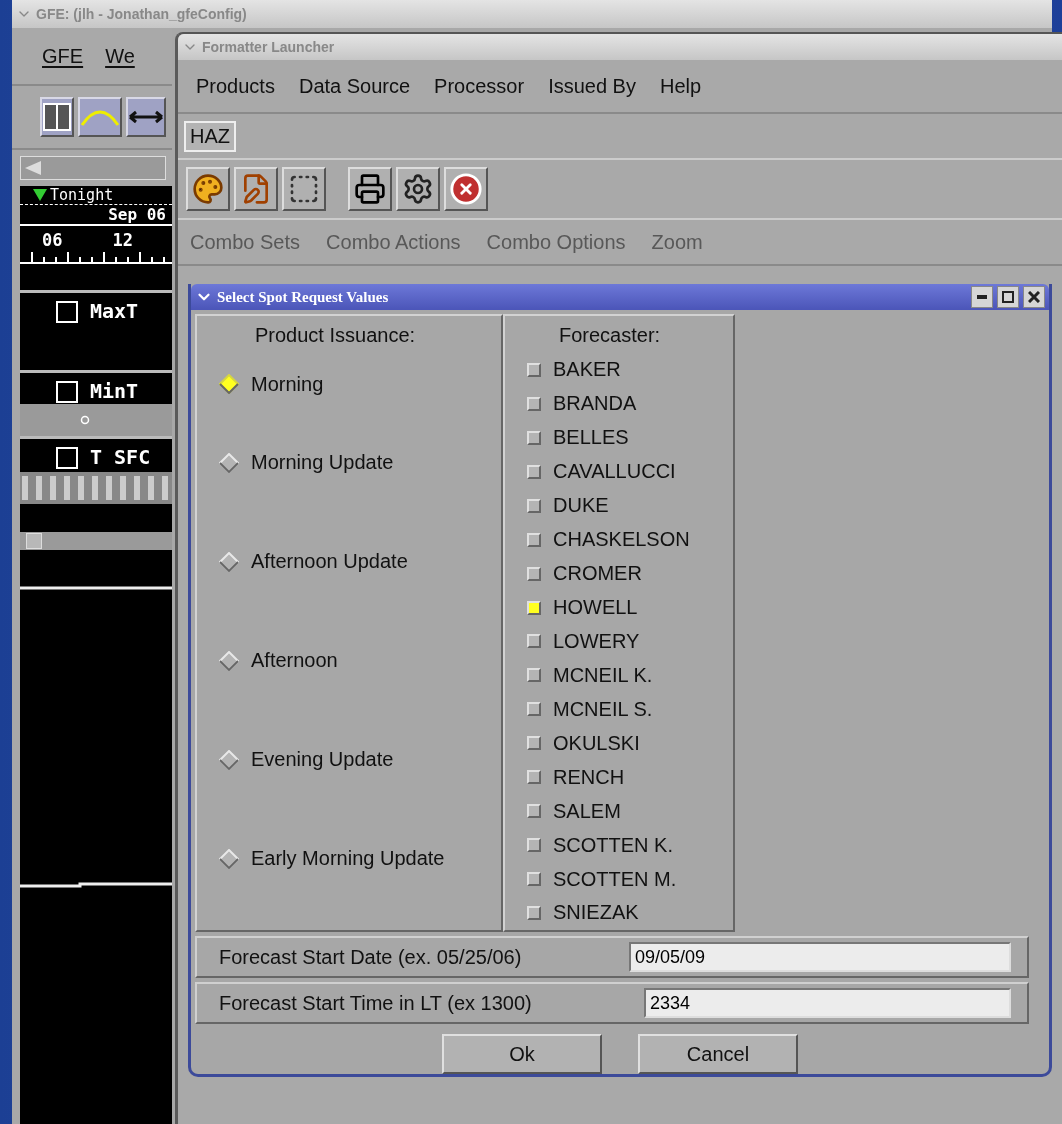 The image size is (1062, 1124). I want to click on palette-button, so click(208, 189).